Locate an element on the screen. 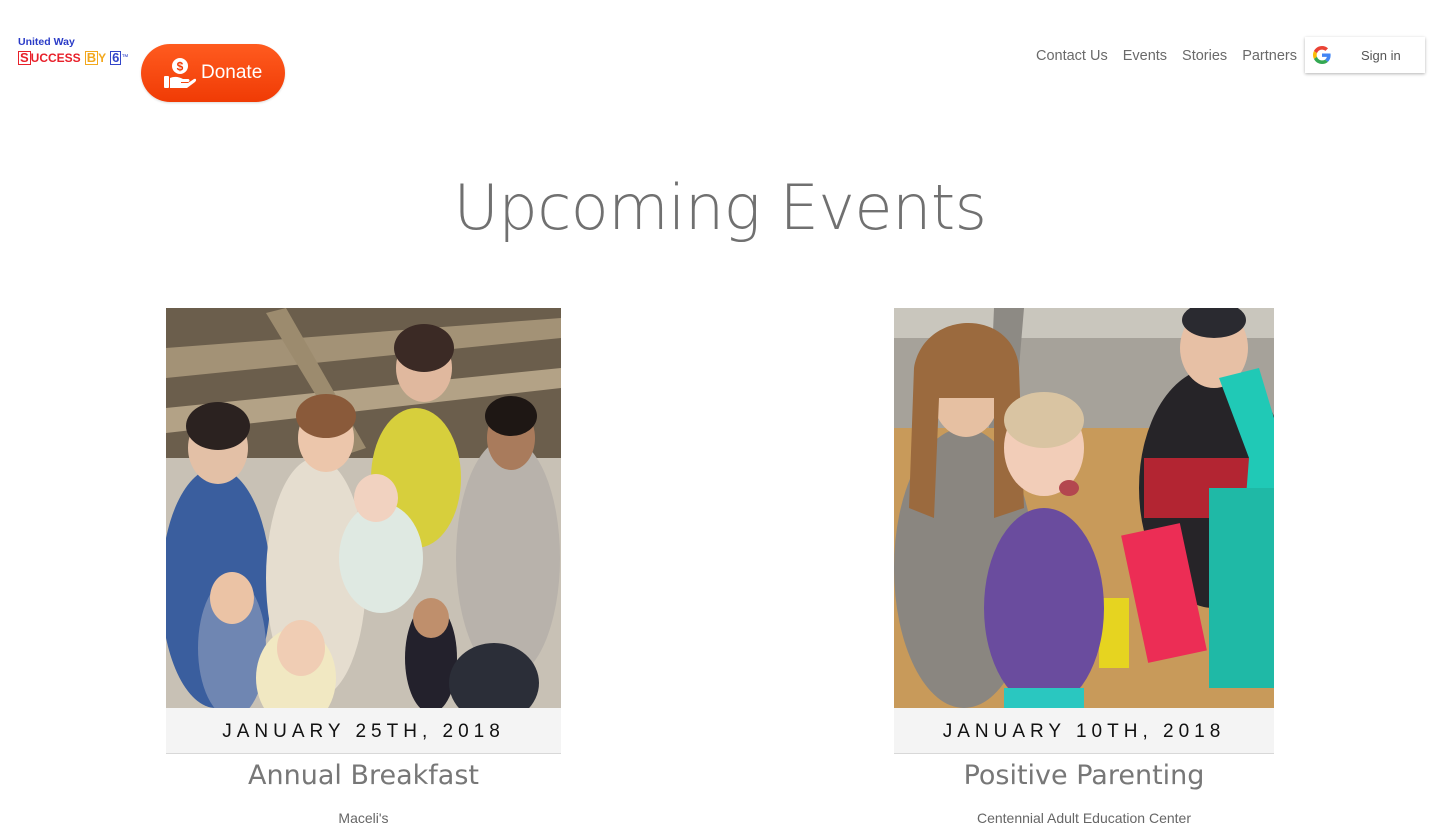 The image size is (1440, 827). google-g-icon is located at coordinates (1322, 55).